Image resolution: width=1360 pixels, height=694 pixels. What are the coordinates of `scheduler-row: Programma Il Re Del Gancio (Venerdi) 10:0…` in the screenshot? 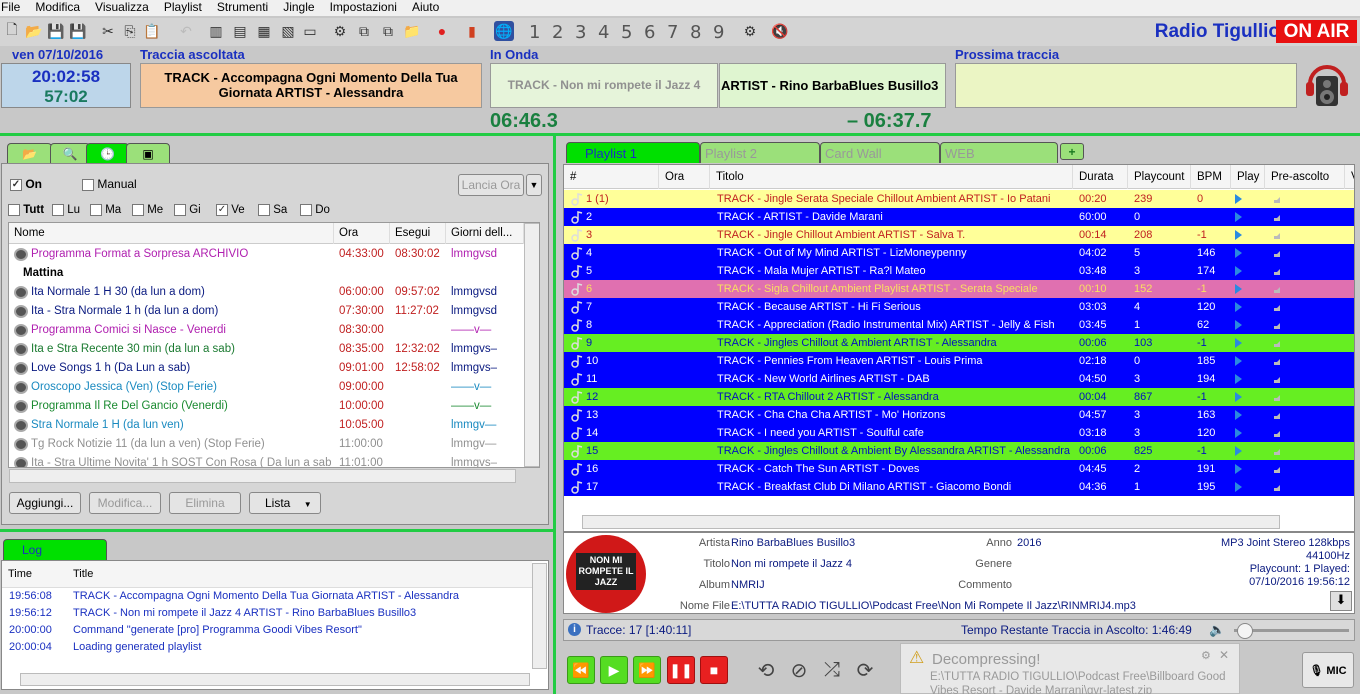 It's located at (266, 406).